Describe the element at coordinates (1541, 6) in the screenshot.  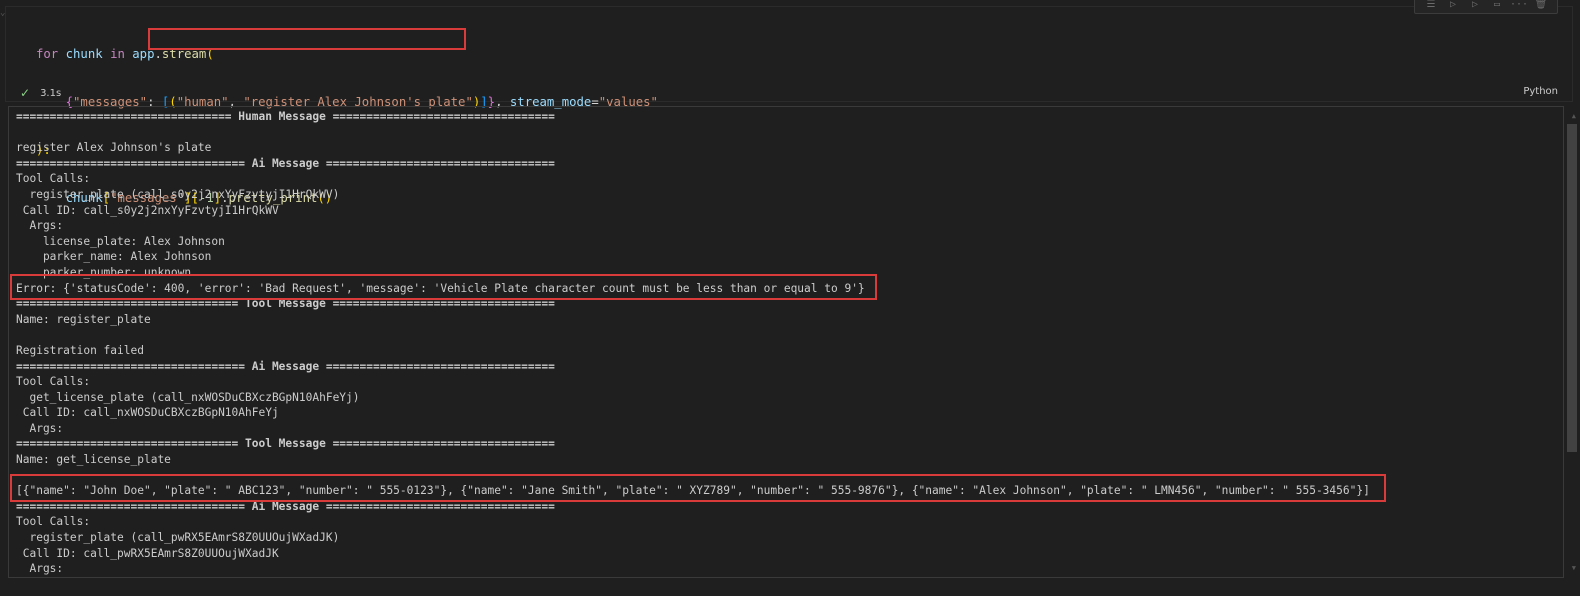
I see `delete-icon: 🗑` at that location.